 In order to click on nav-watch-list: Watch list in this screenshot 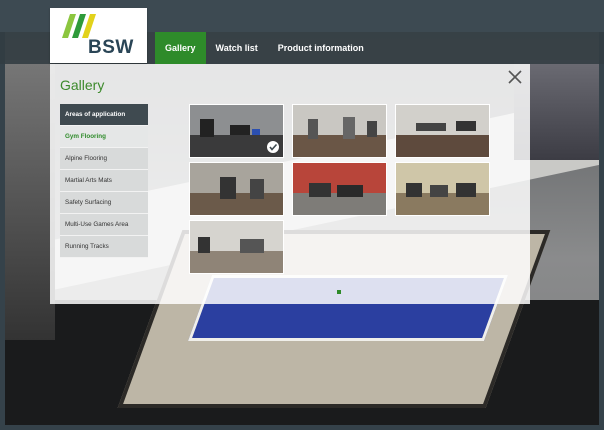, I will do `click(237, 48)`.